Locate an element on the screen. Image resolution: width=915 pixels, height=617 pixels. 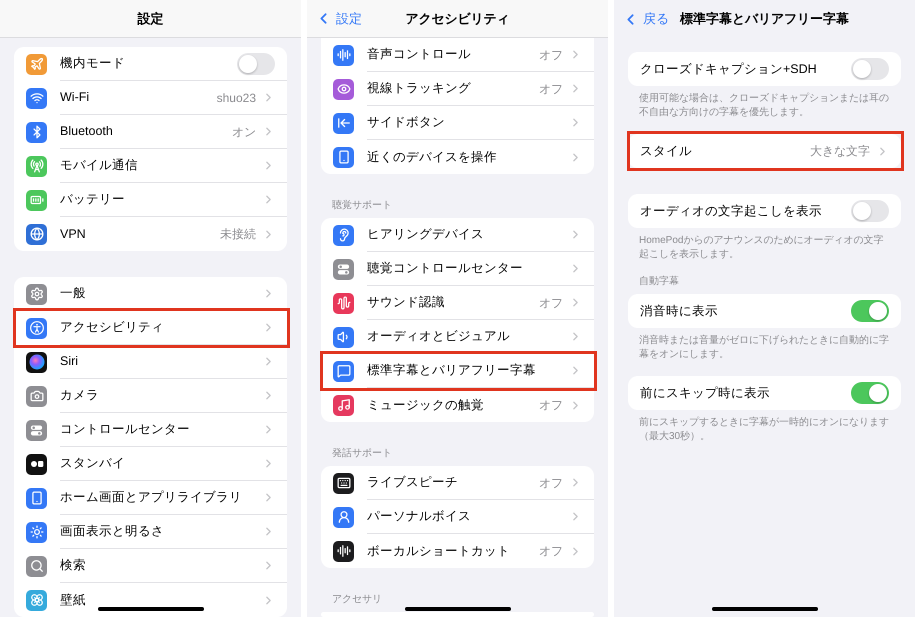
accessibility-icon is located at coordinates (36, 328).